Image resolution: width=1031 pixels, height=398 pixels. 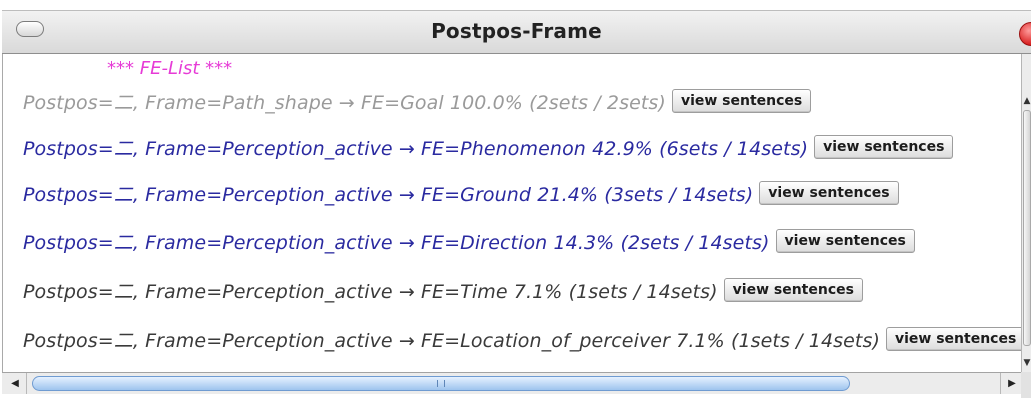 I want to click on vertical-scroll-thumb, so click(x=1027, y=228).